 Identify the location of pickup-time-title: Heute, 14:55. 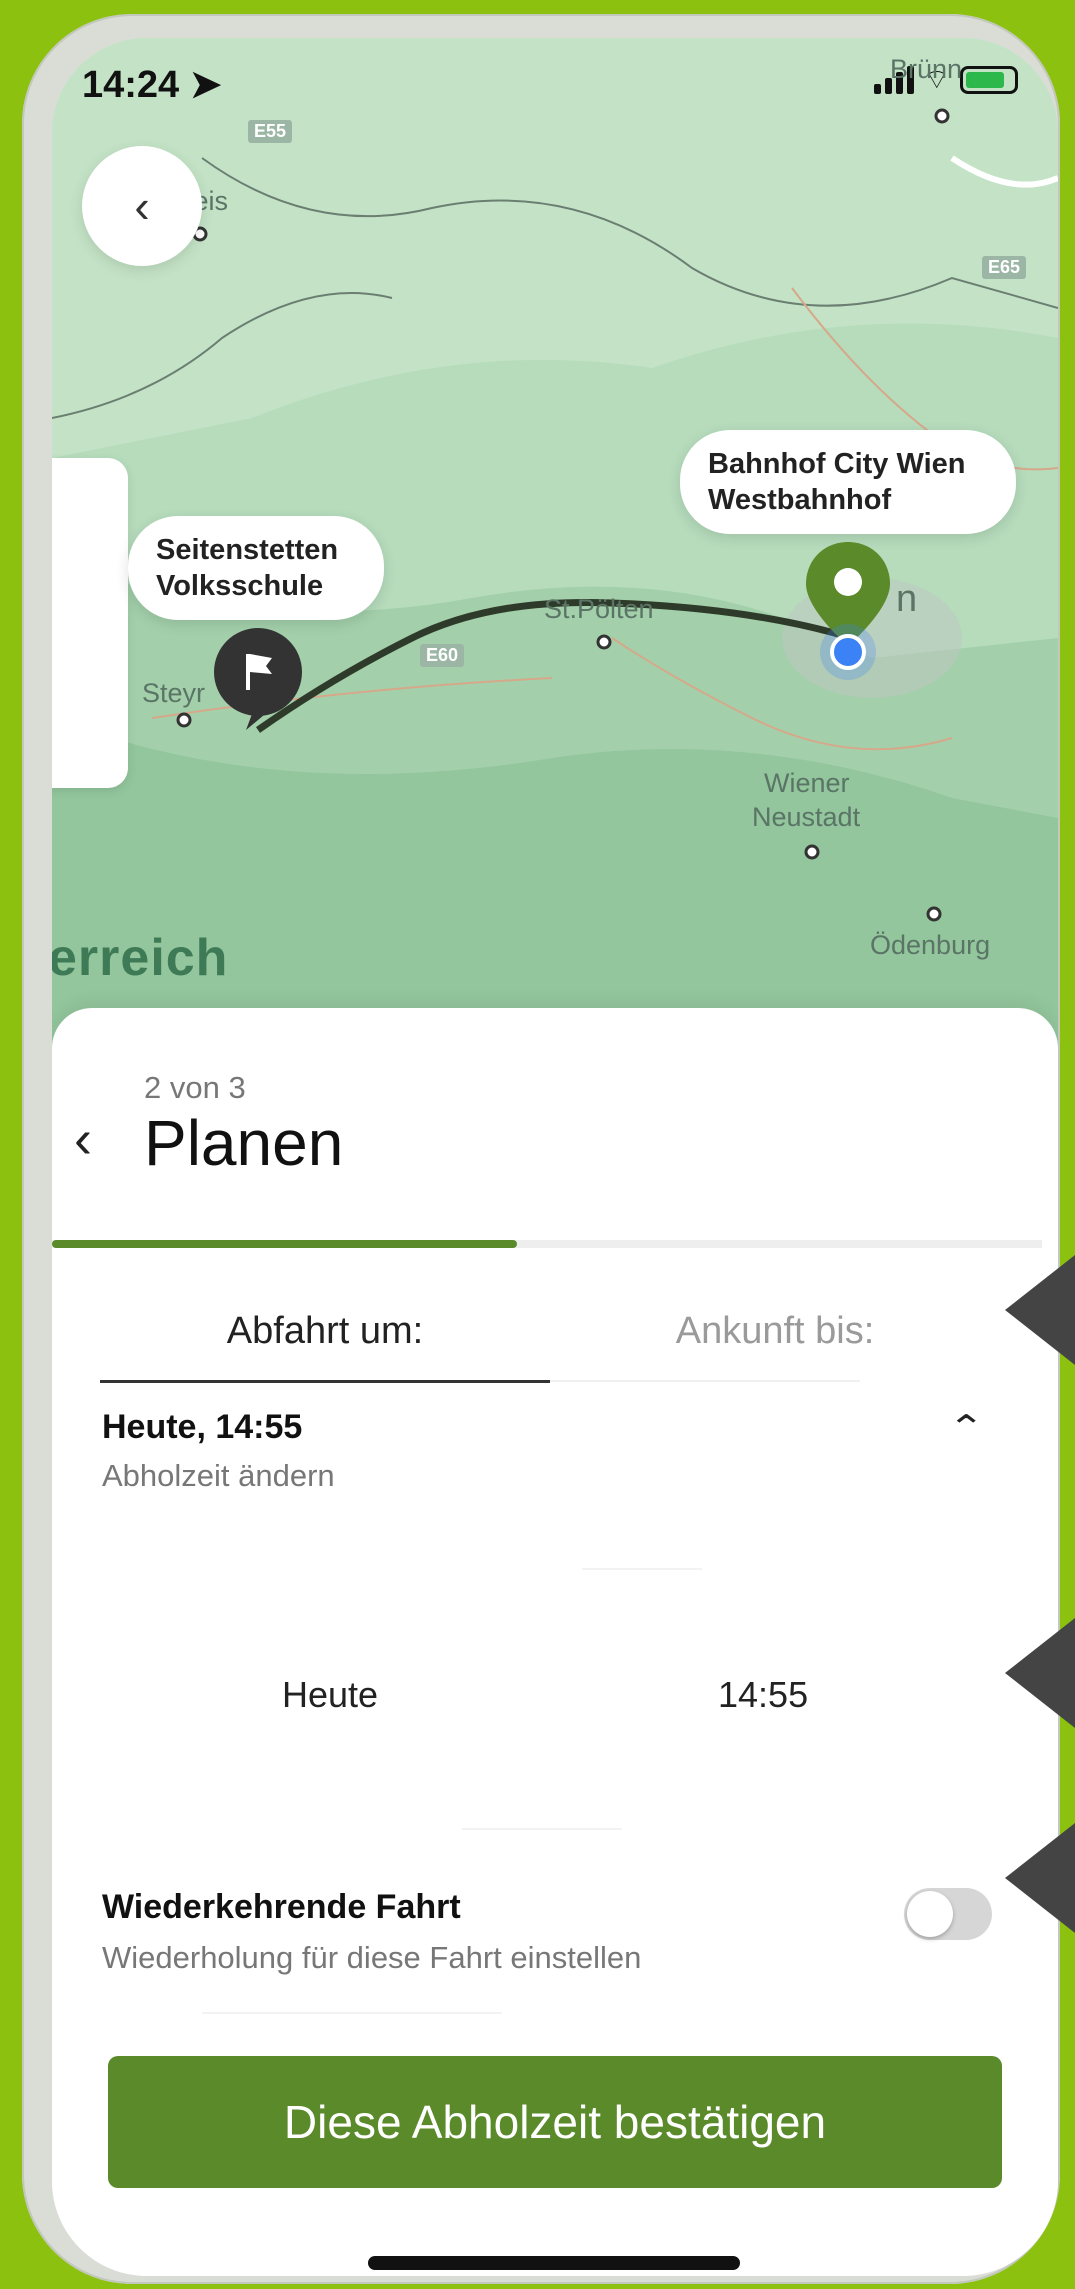
(202, 1427).